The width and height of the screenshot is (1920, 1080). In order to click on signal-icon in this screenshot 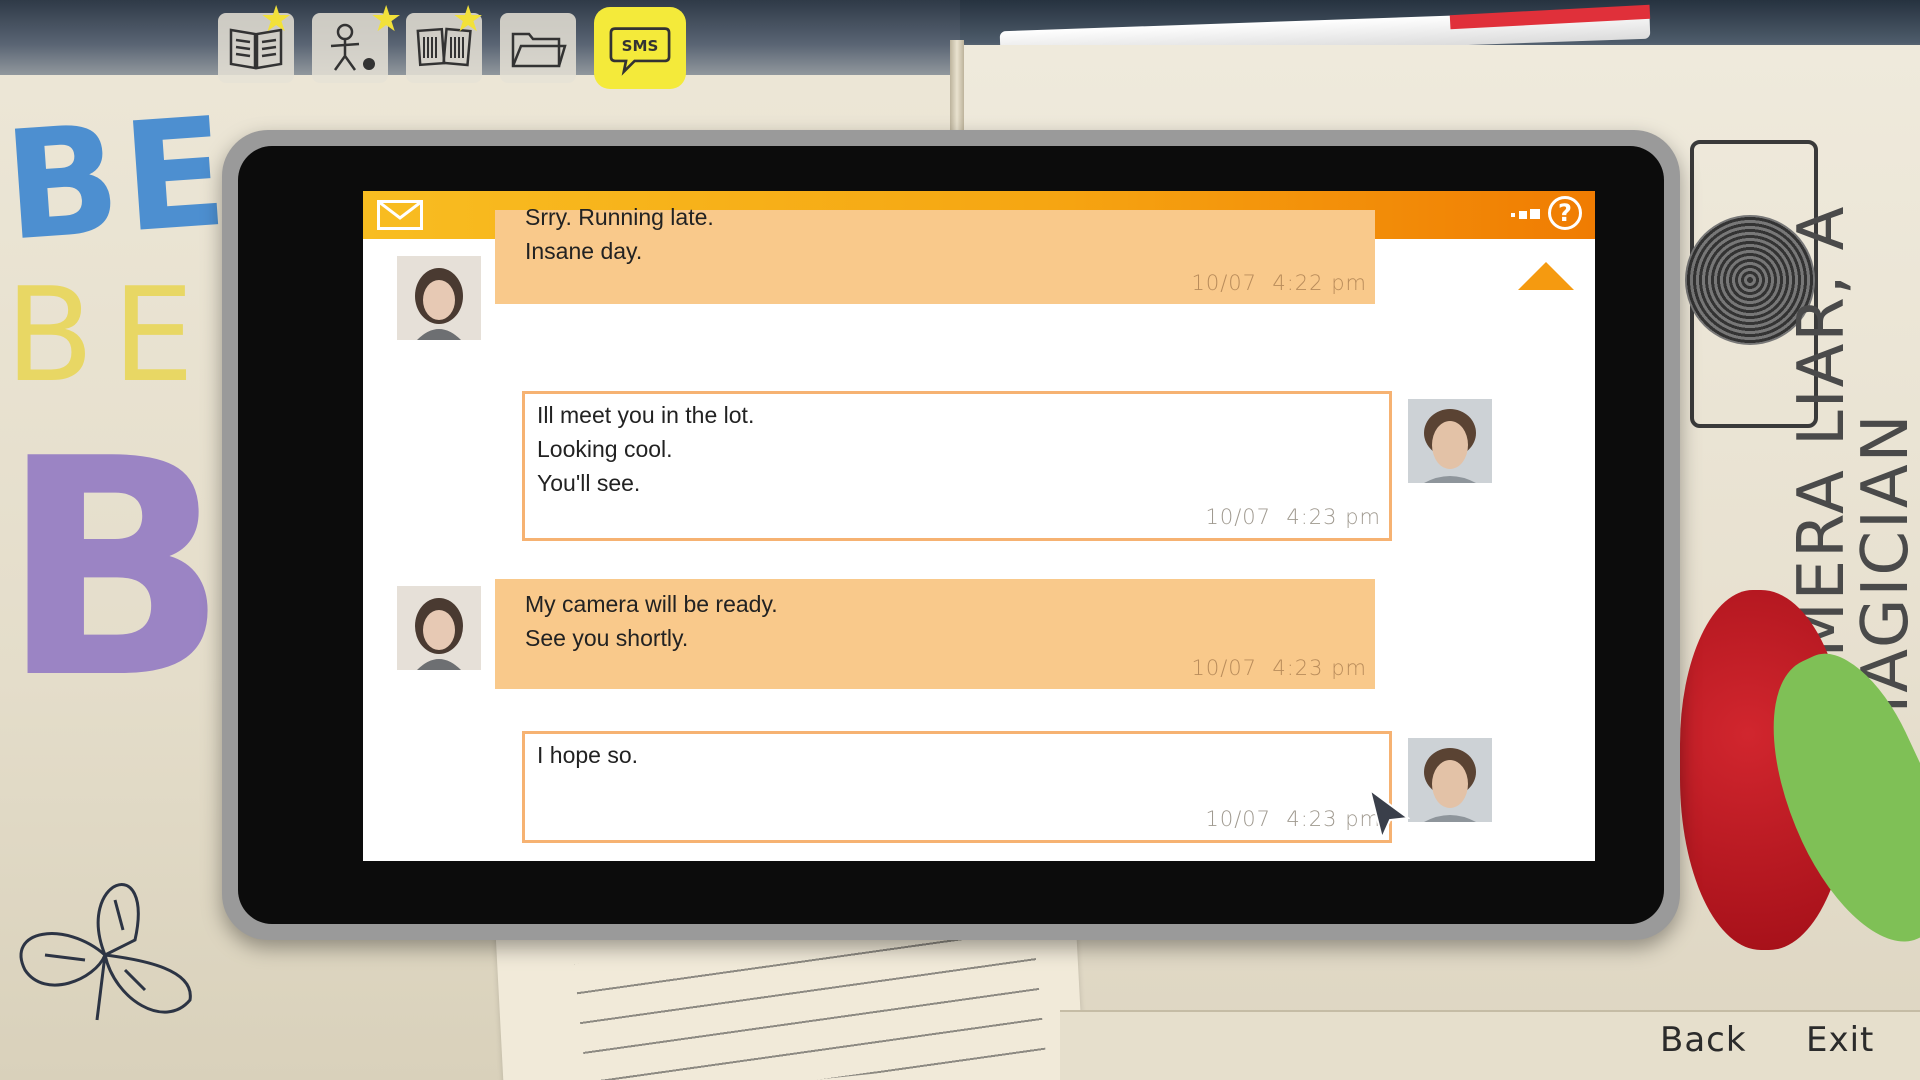, I will do `click(1525, 214)`.